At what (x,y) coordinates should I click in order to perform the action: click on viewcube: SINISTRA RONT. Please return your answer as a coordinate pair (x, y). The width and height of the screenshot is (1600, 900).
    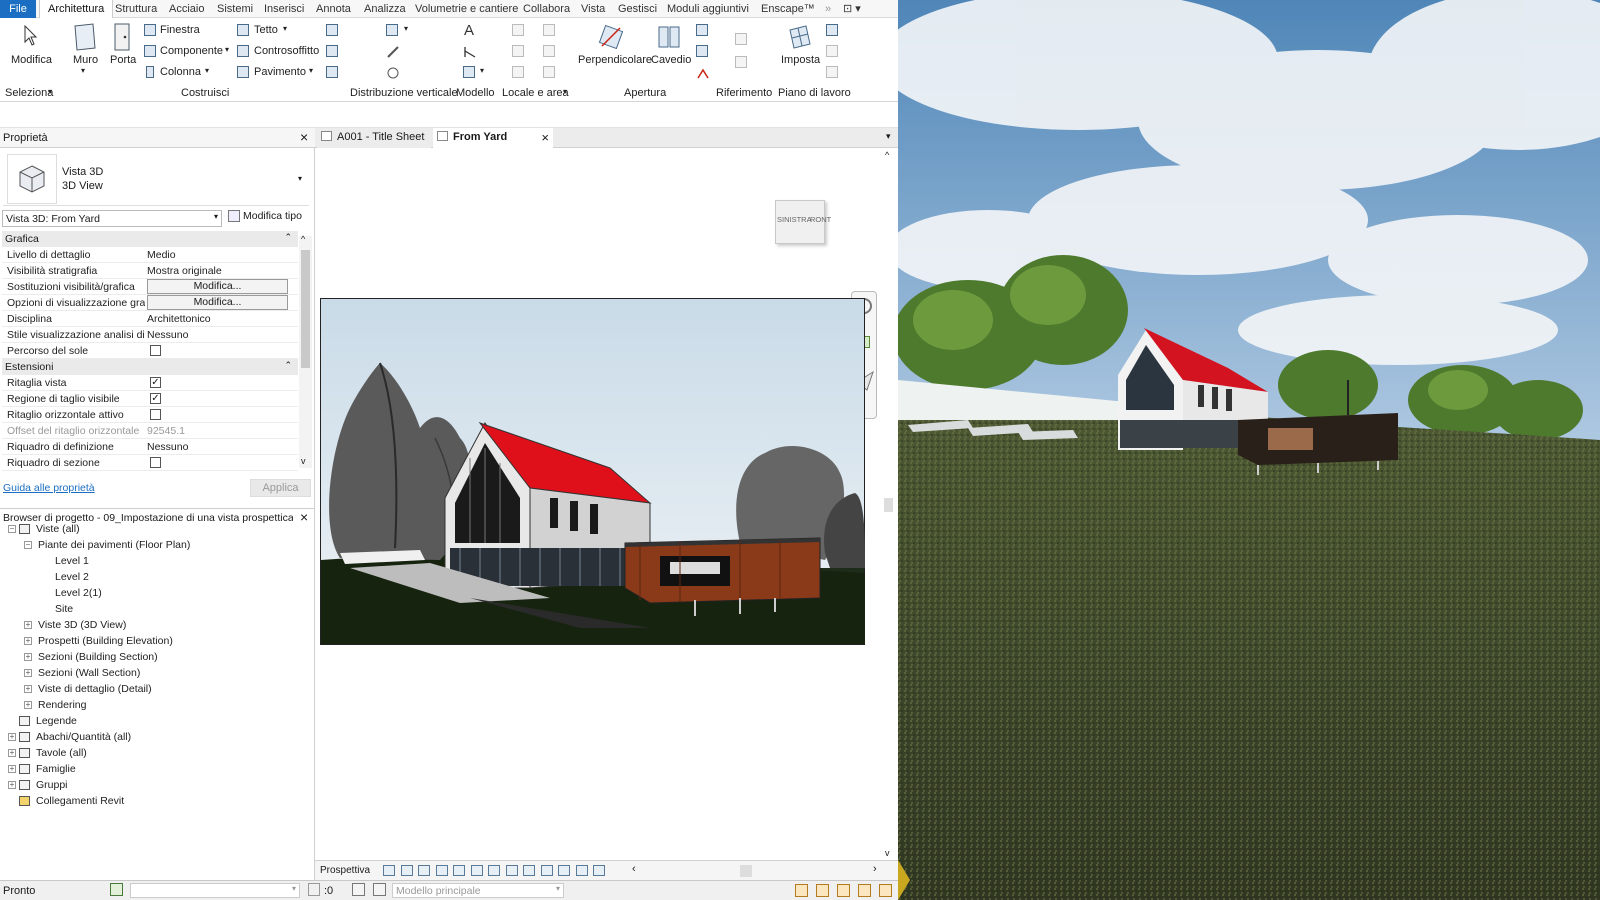
    Looking at the image, I should click on (804, 225).